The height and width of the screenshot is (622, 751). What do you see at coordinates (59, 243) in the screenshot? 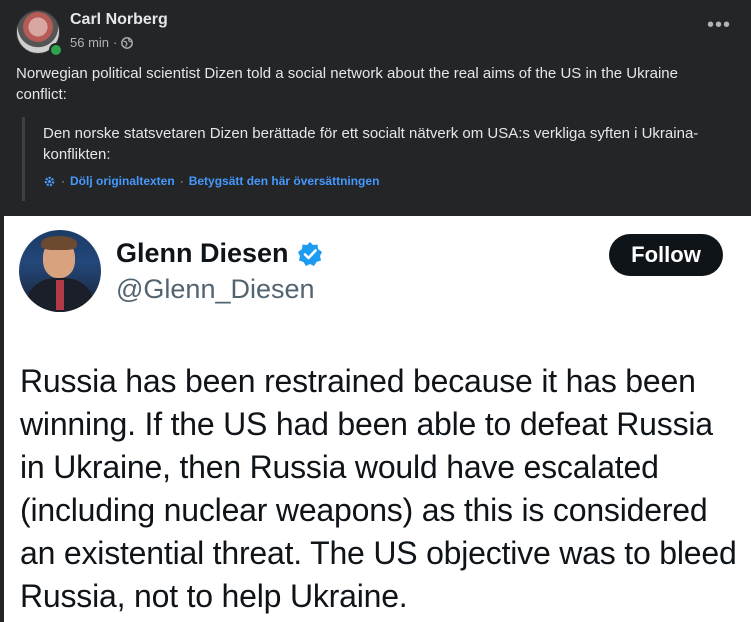
I see `avatar-hair` at bounding box center [59, 243].